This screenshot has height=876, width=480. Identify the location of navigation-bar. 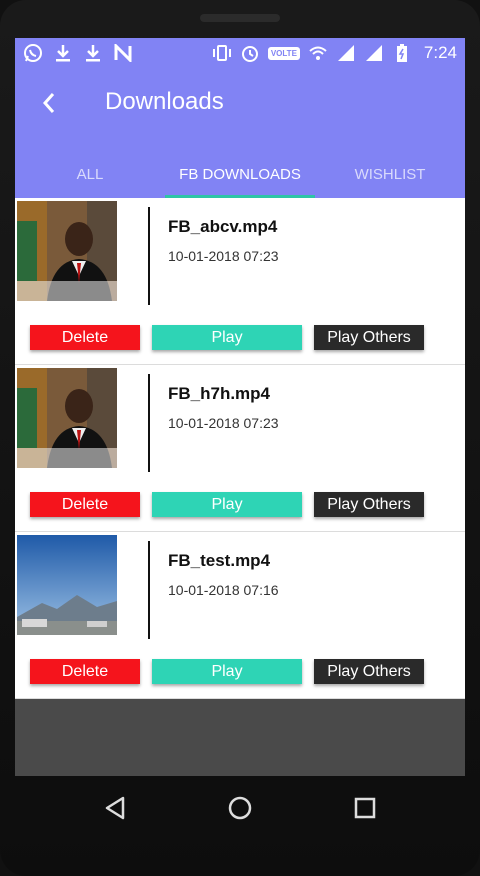
(240, 808).